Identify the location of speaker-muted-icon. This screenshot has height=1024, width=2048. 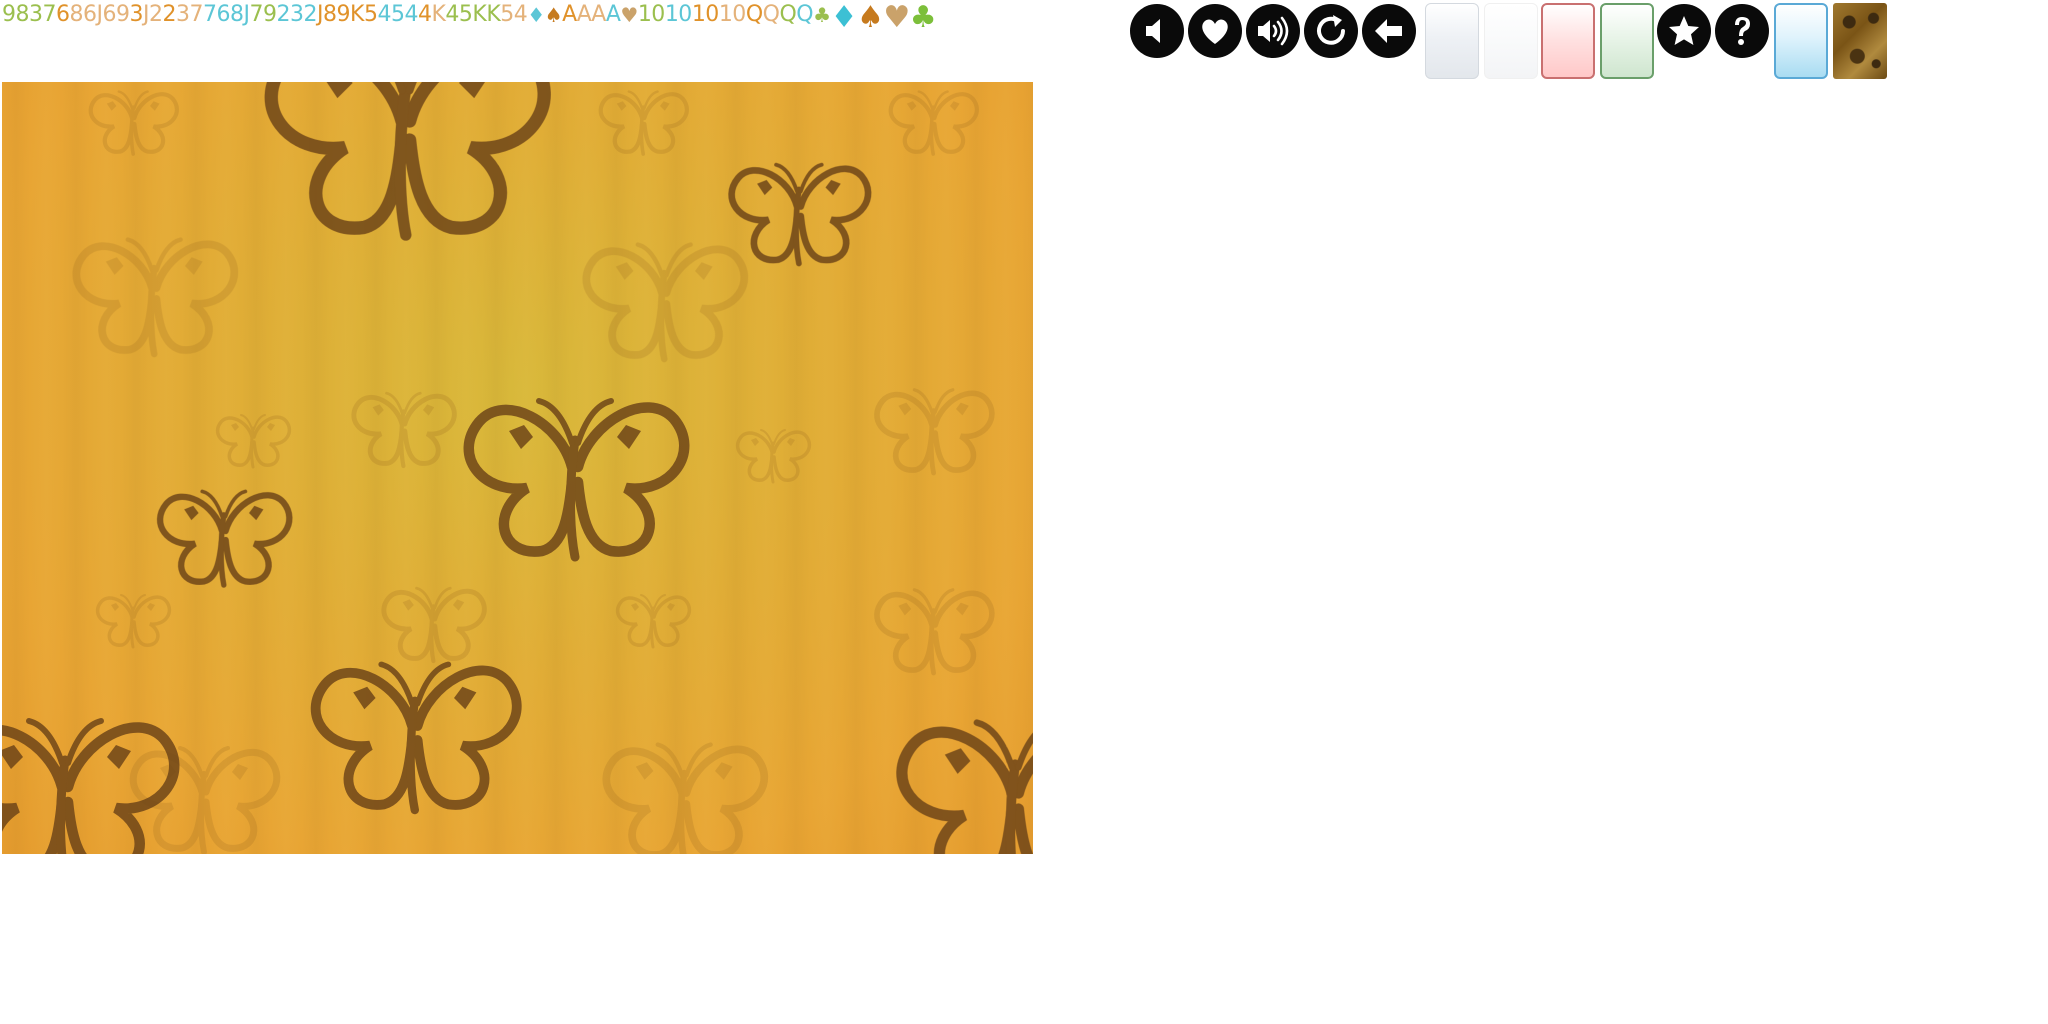
(1153, 31).